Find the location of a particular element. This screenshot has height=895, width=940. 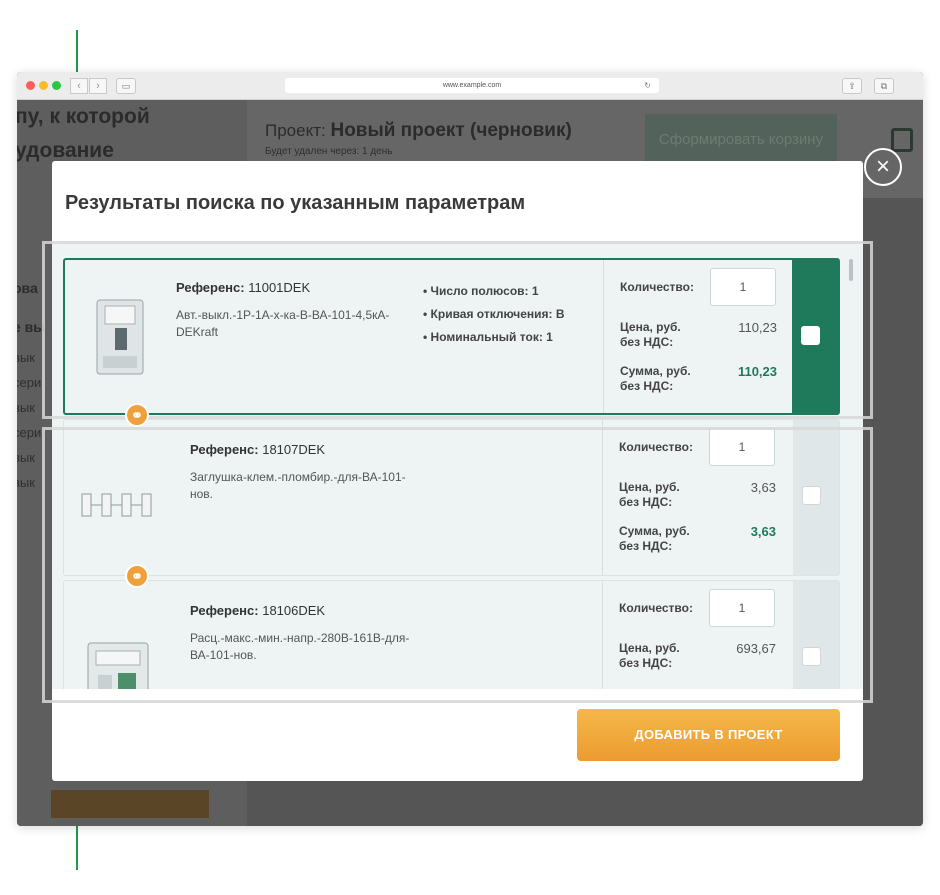

minimize-window-button is located at coordinates (43, 85).